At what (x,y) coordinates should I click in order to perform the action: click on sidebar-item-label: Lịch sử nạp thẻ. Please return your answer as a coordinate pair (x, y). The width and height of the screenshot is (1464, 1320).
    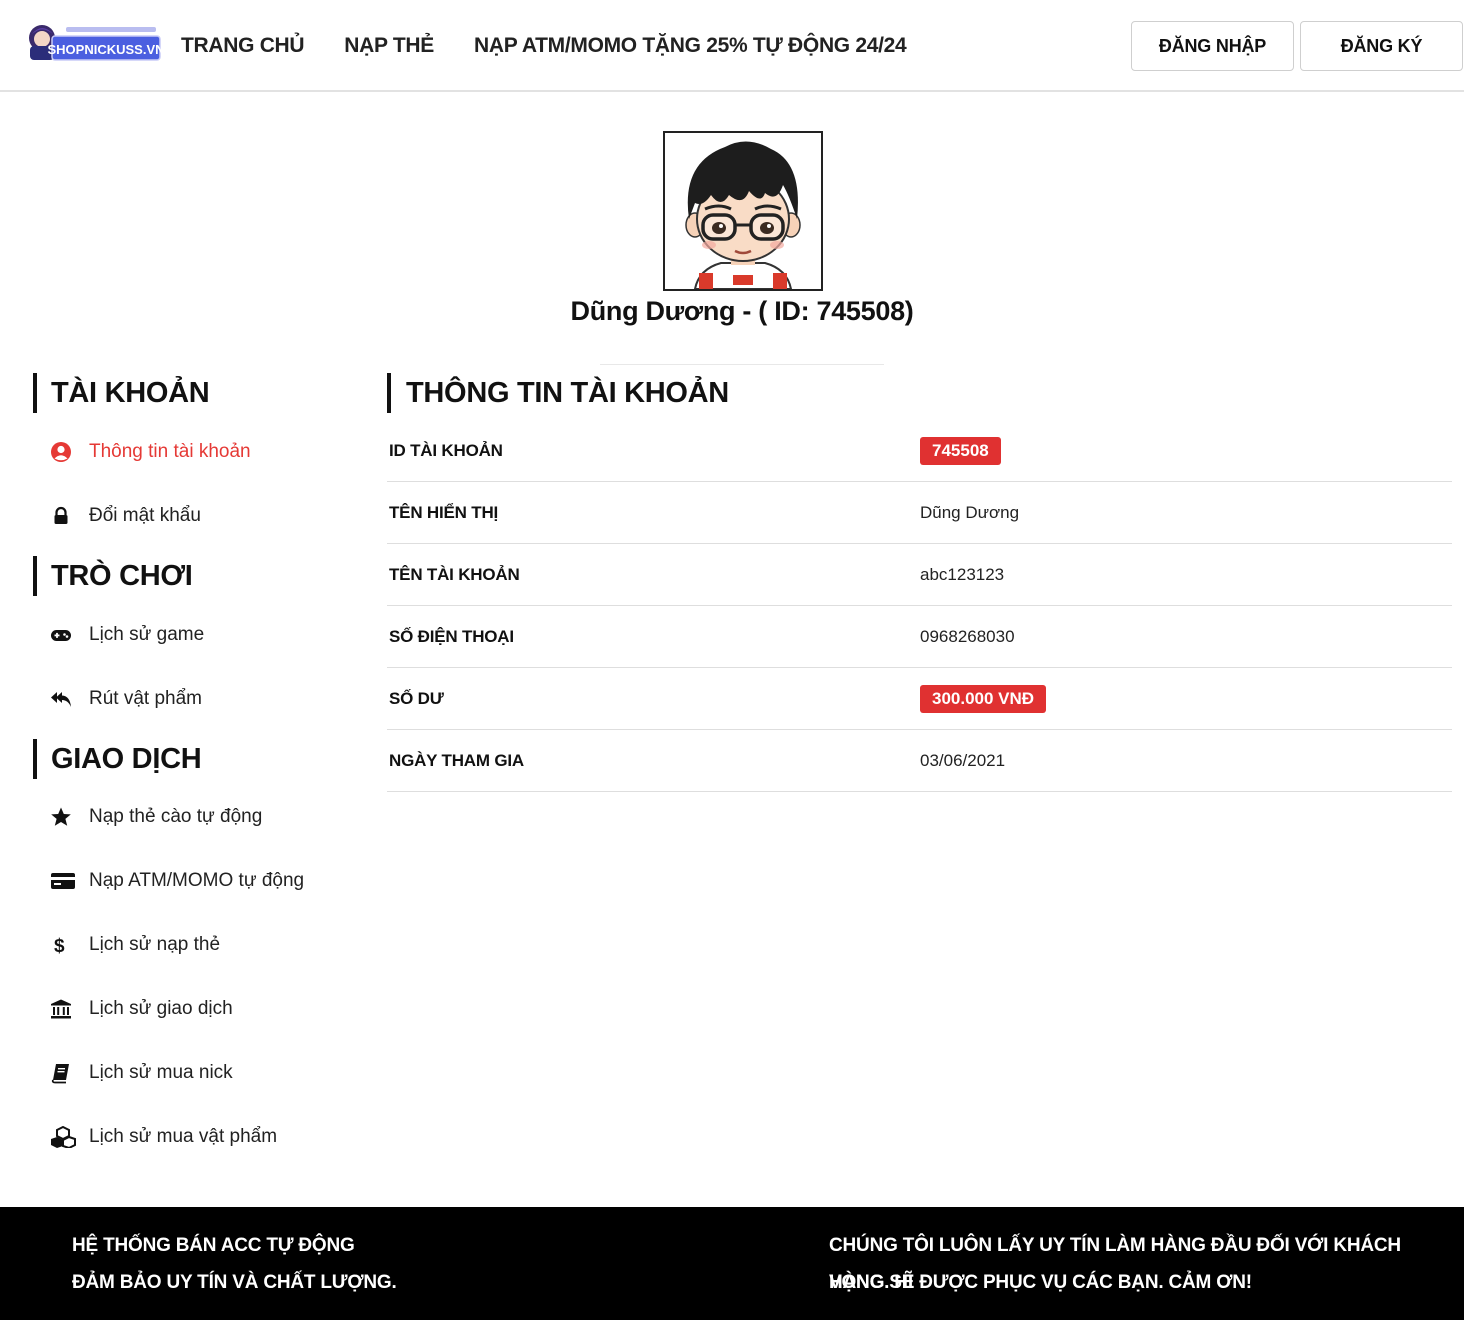
    Looking at the image, I should click on (155, 944).